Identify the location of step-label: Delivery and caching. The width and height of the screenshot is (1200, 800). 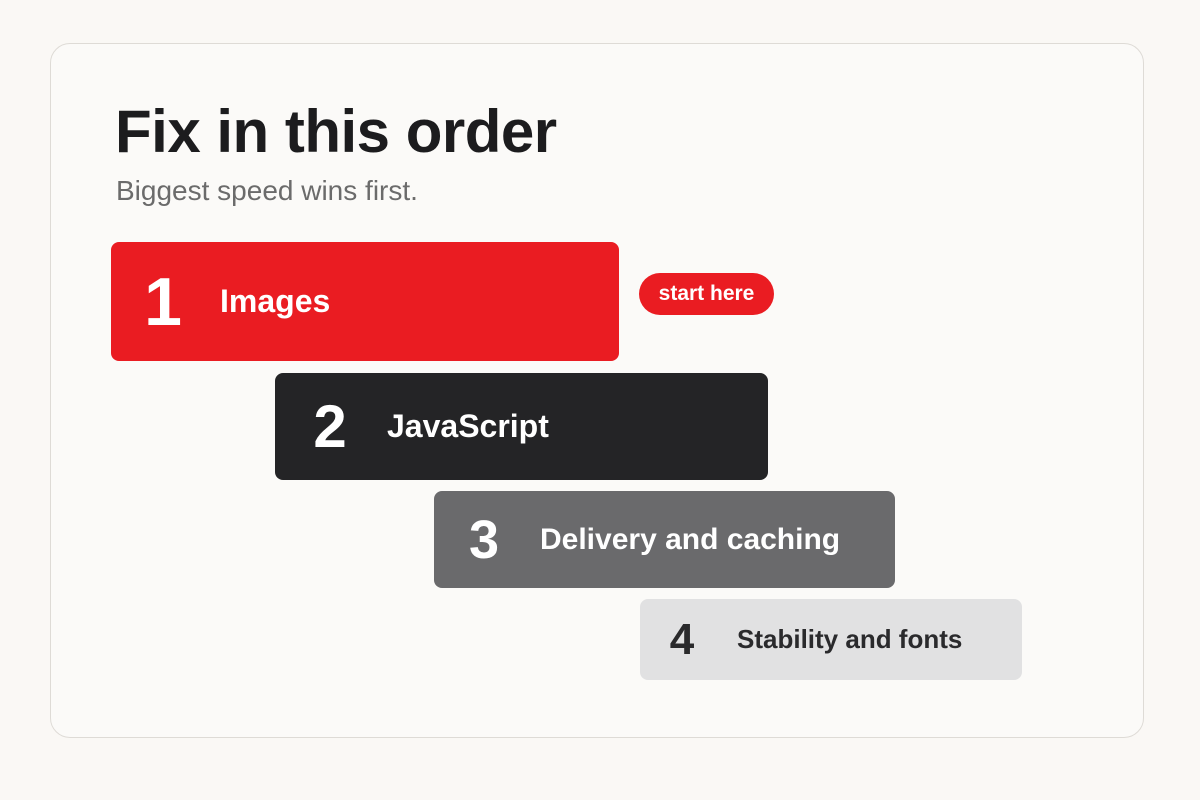
(690, 539).